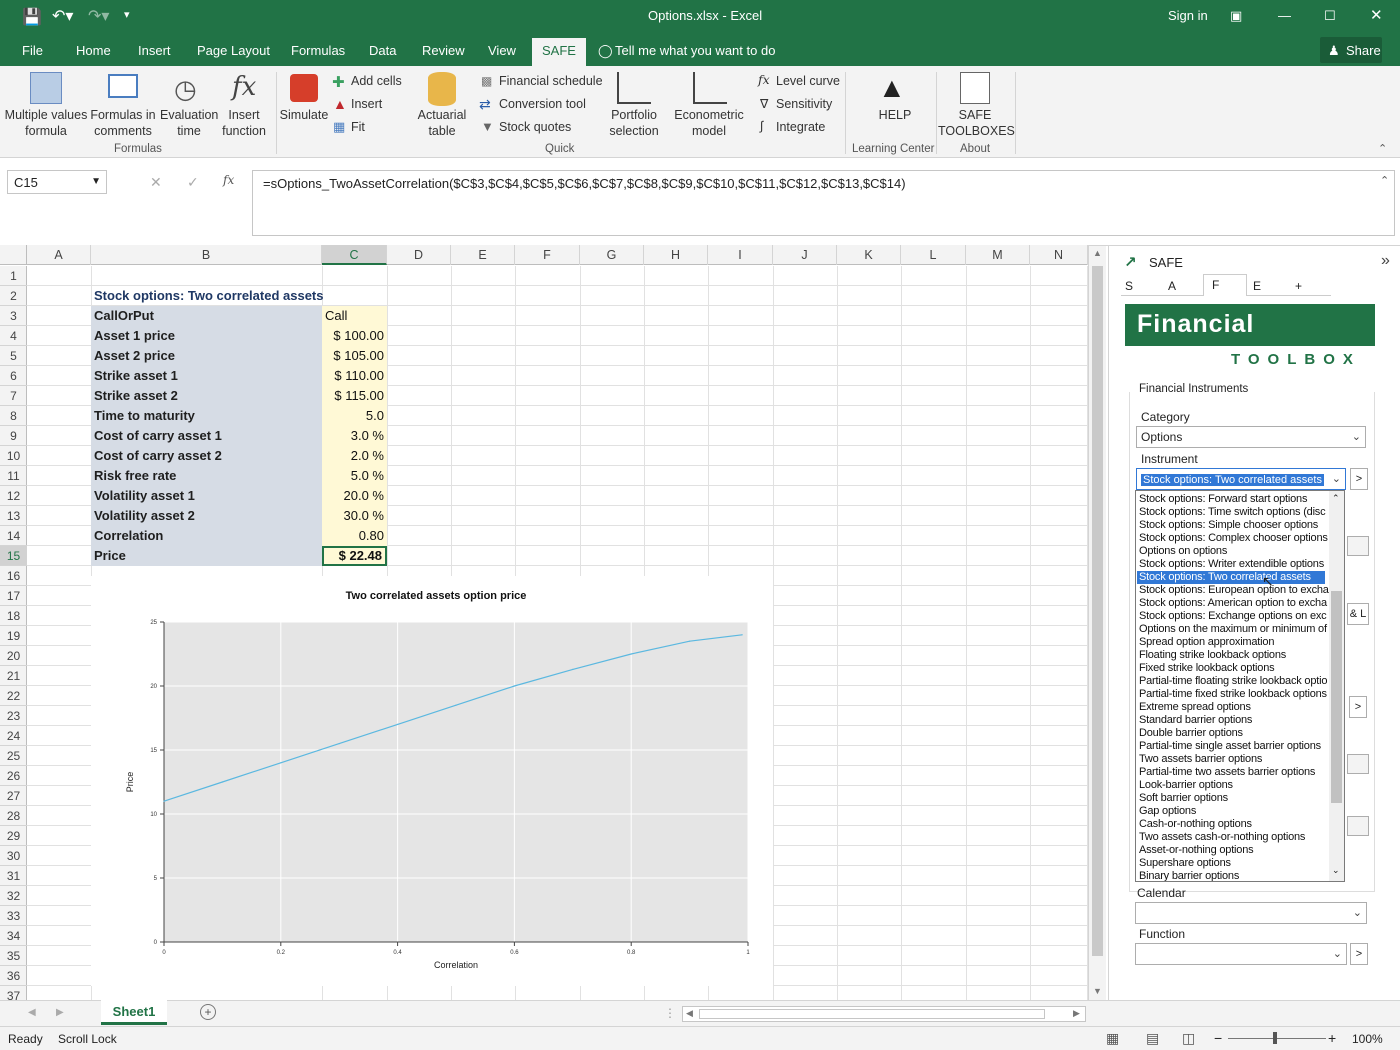 Image resolution: width=1400 pixels, height=1050 pixels. What do you see at coordinates (1097, 991) in the screenshot?
I see `scroll-down-icon: ▼` at bounding box center [1097, 991].